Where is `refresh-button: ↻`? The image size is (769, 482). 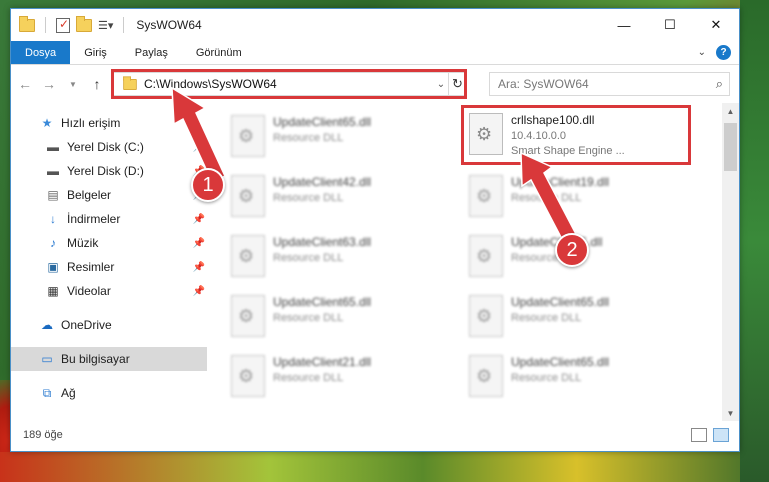 refresh-button: ↻ is located at coordinates (457, 84).